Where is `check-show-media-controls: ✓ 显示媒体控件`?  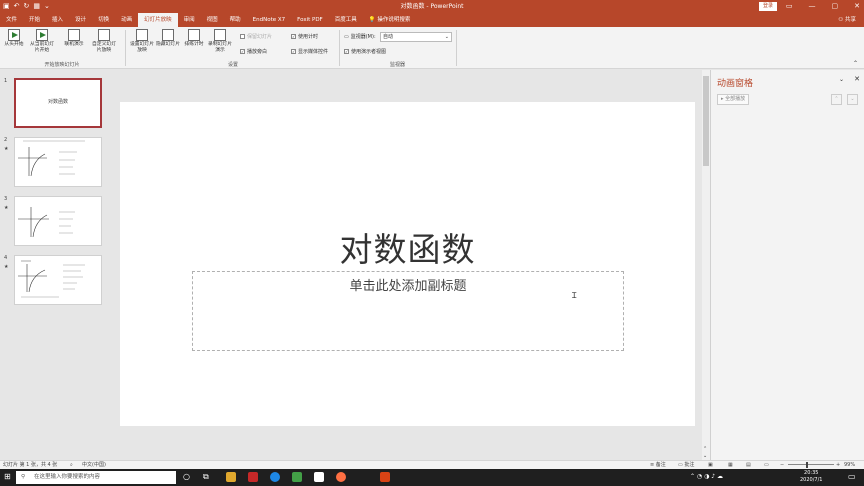
check-show-media-controls: ✓ 显示媒体控件 is located at coordinates (309, 51).